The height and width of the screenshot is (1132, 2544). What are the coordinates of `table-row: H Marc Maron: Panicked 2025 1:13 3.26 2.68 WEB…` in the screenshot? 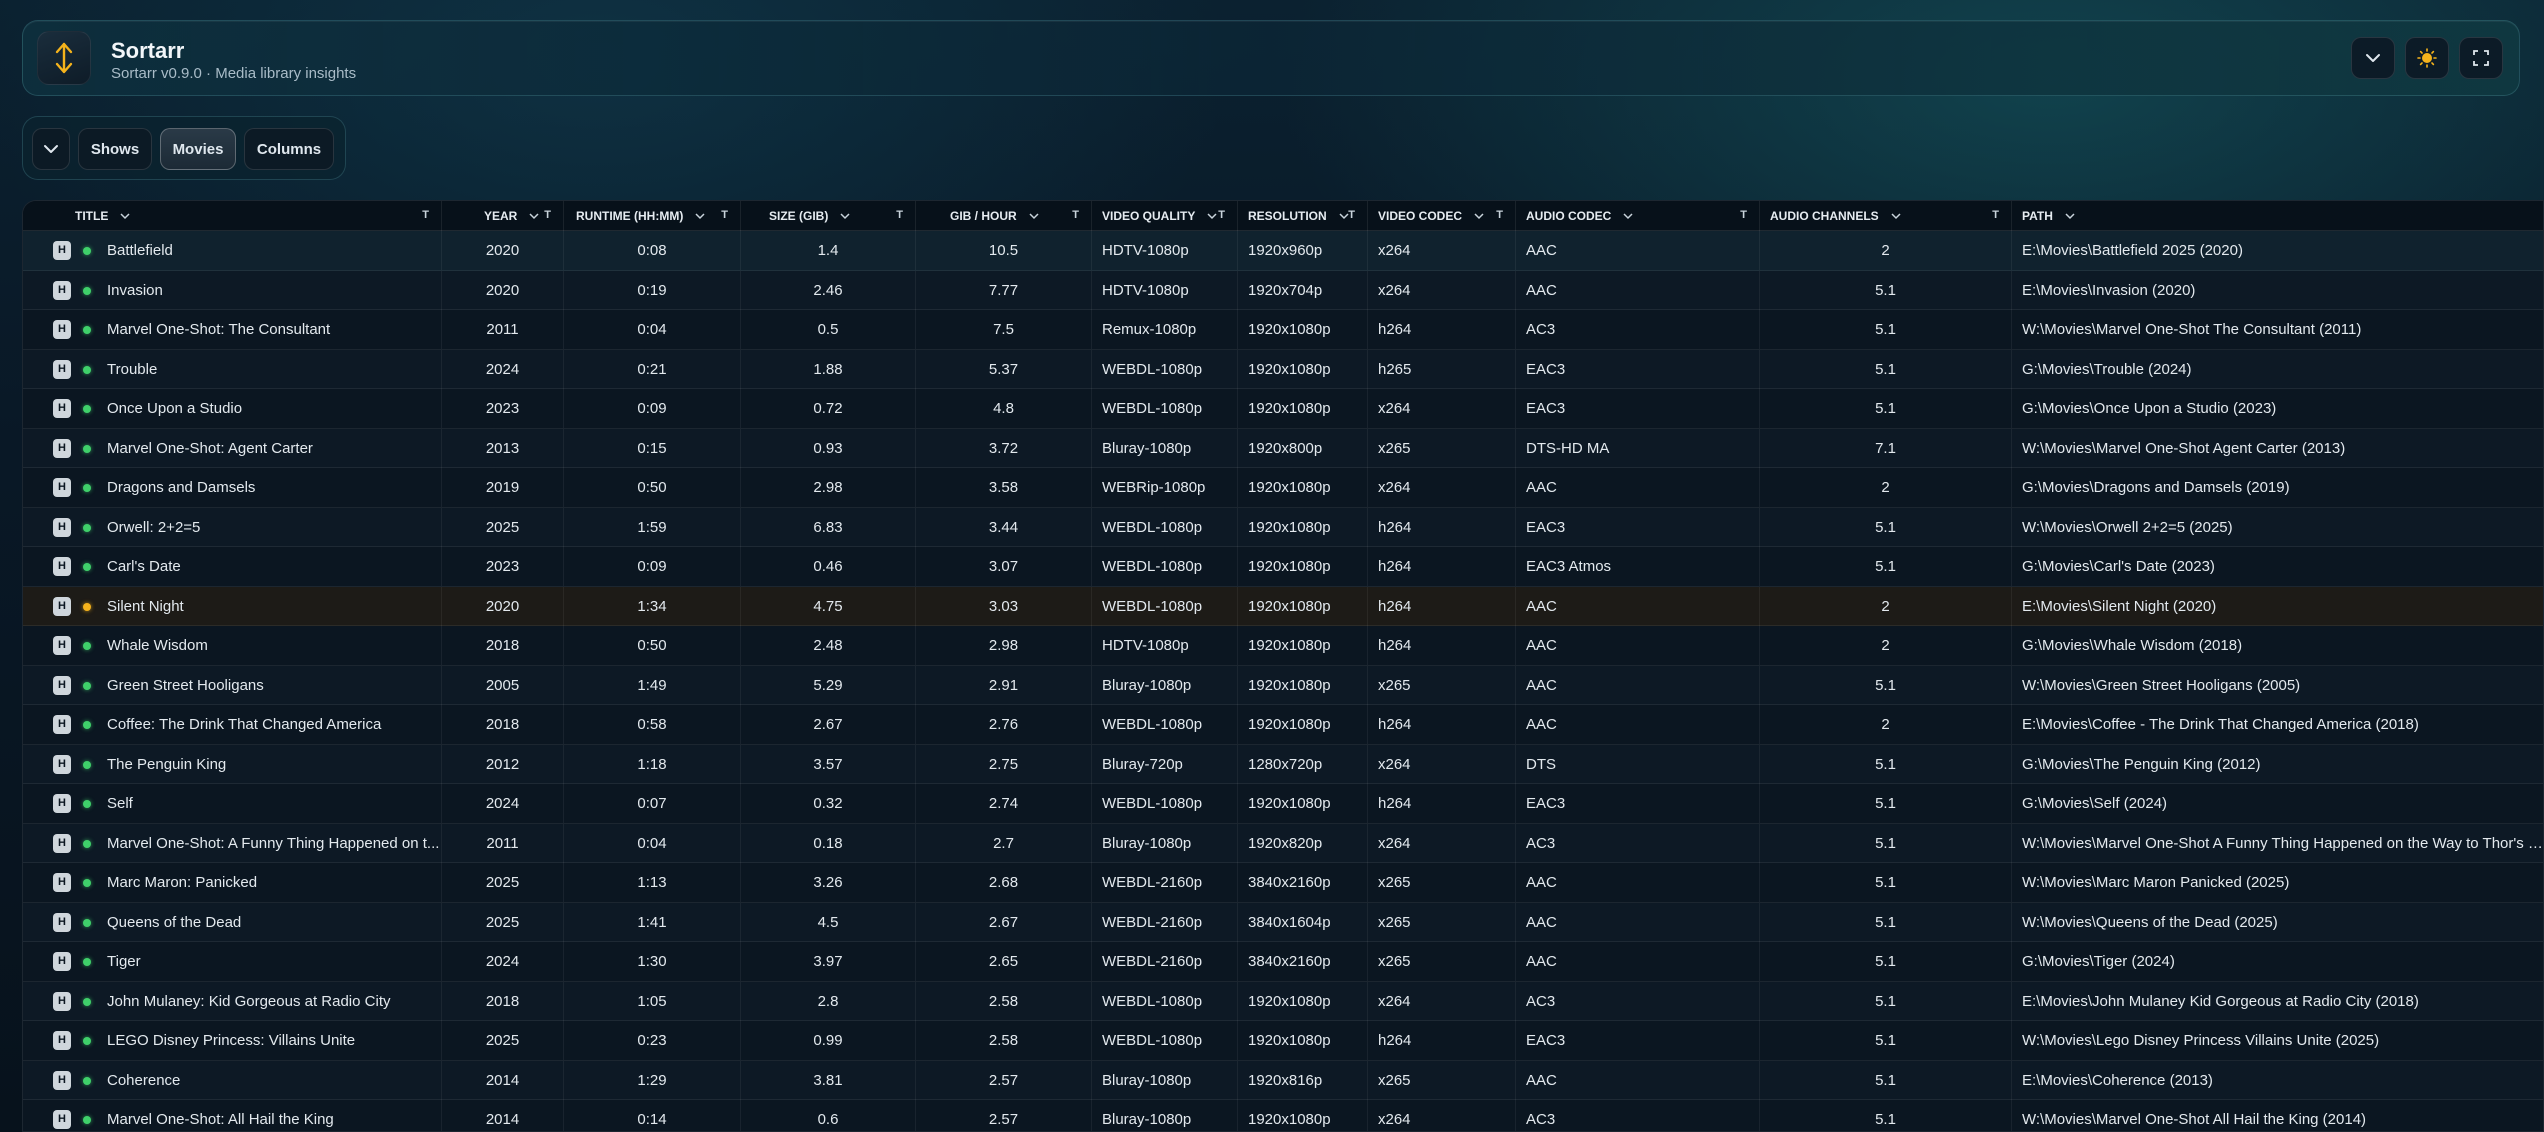 It's located at (1283, 883).